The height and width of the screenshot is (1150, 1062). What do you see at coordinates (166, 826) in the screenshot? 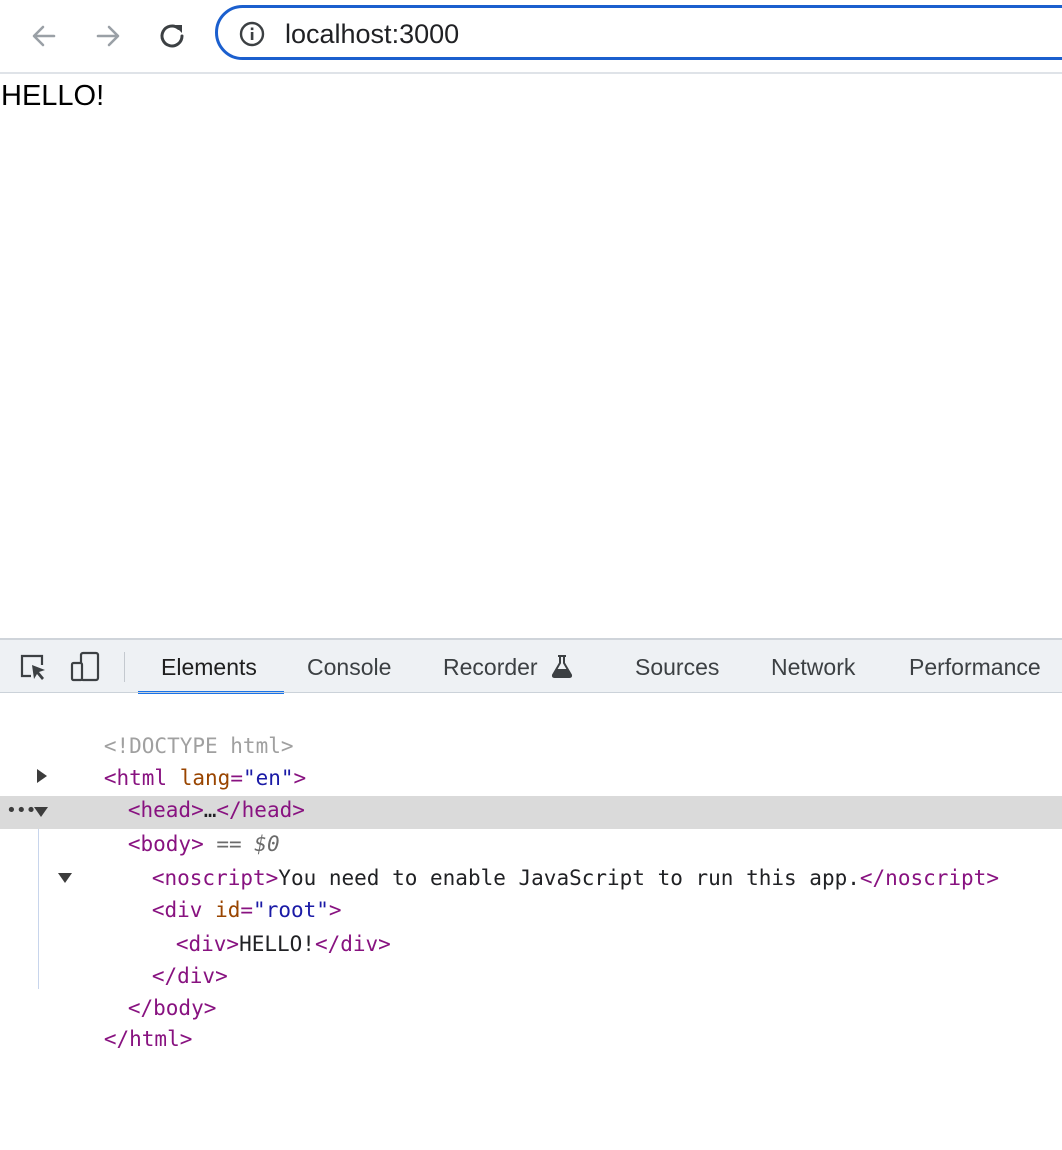
I see `tree-node-body: <body> == $0` at bounding box center [166, 826].